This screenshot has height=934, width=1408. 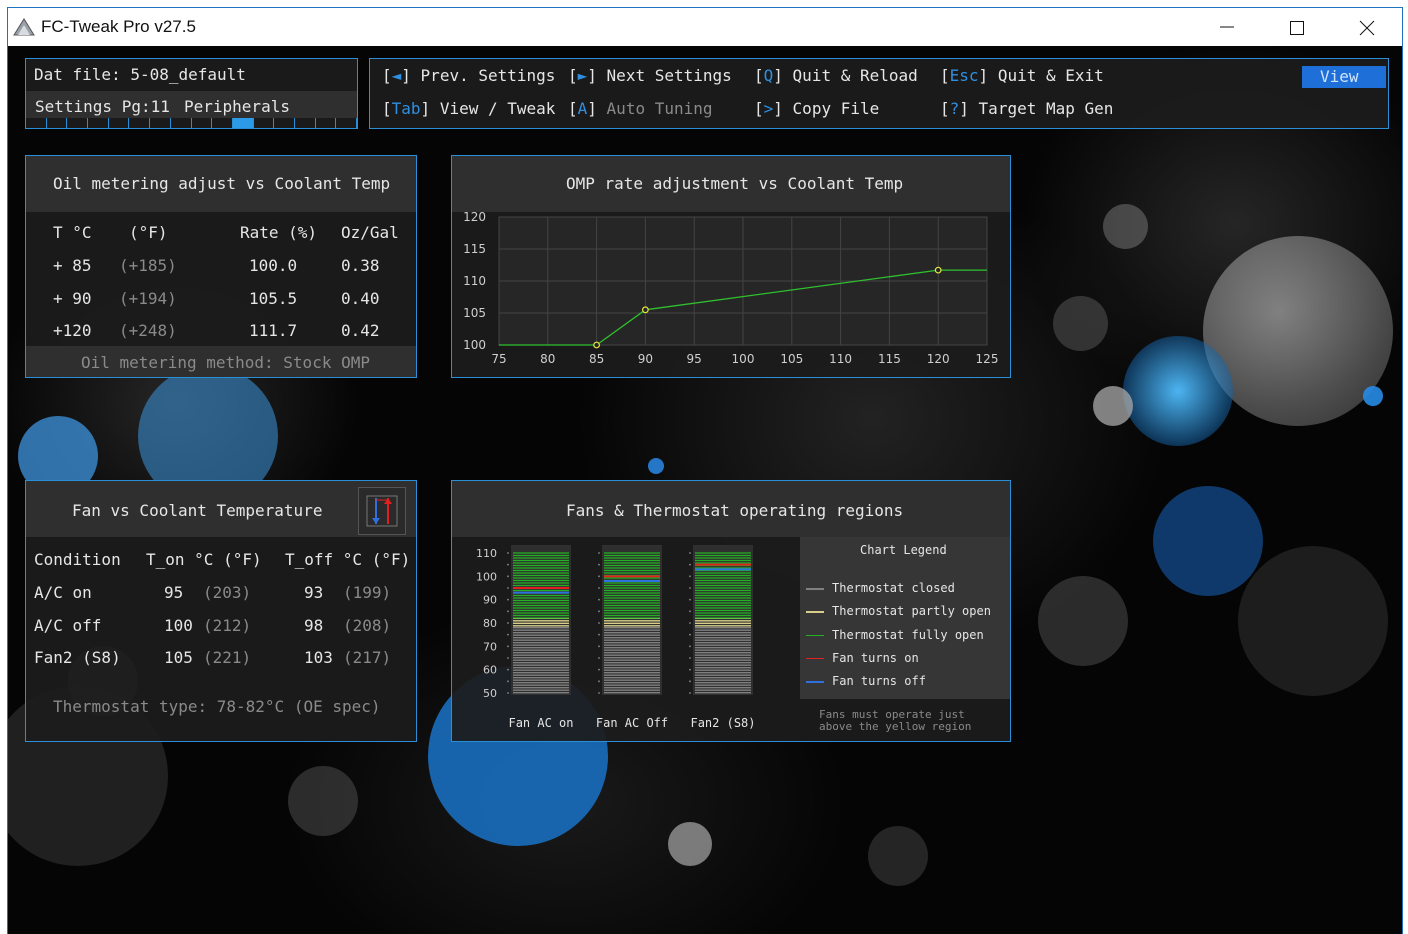 What do you see at coordinates (892, 714) in the screenshot?
I see `regions-note-line1: Fans must operate just` at bounding box center [892, 714].